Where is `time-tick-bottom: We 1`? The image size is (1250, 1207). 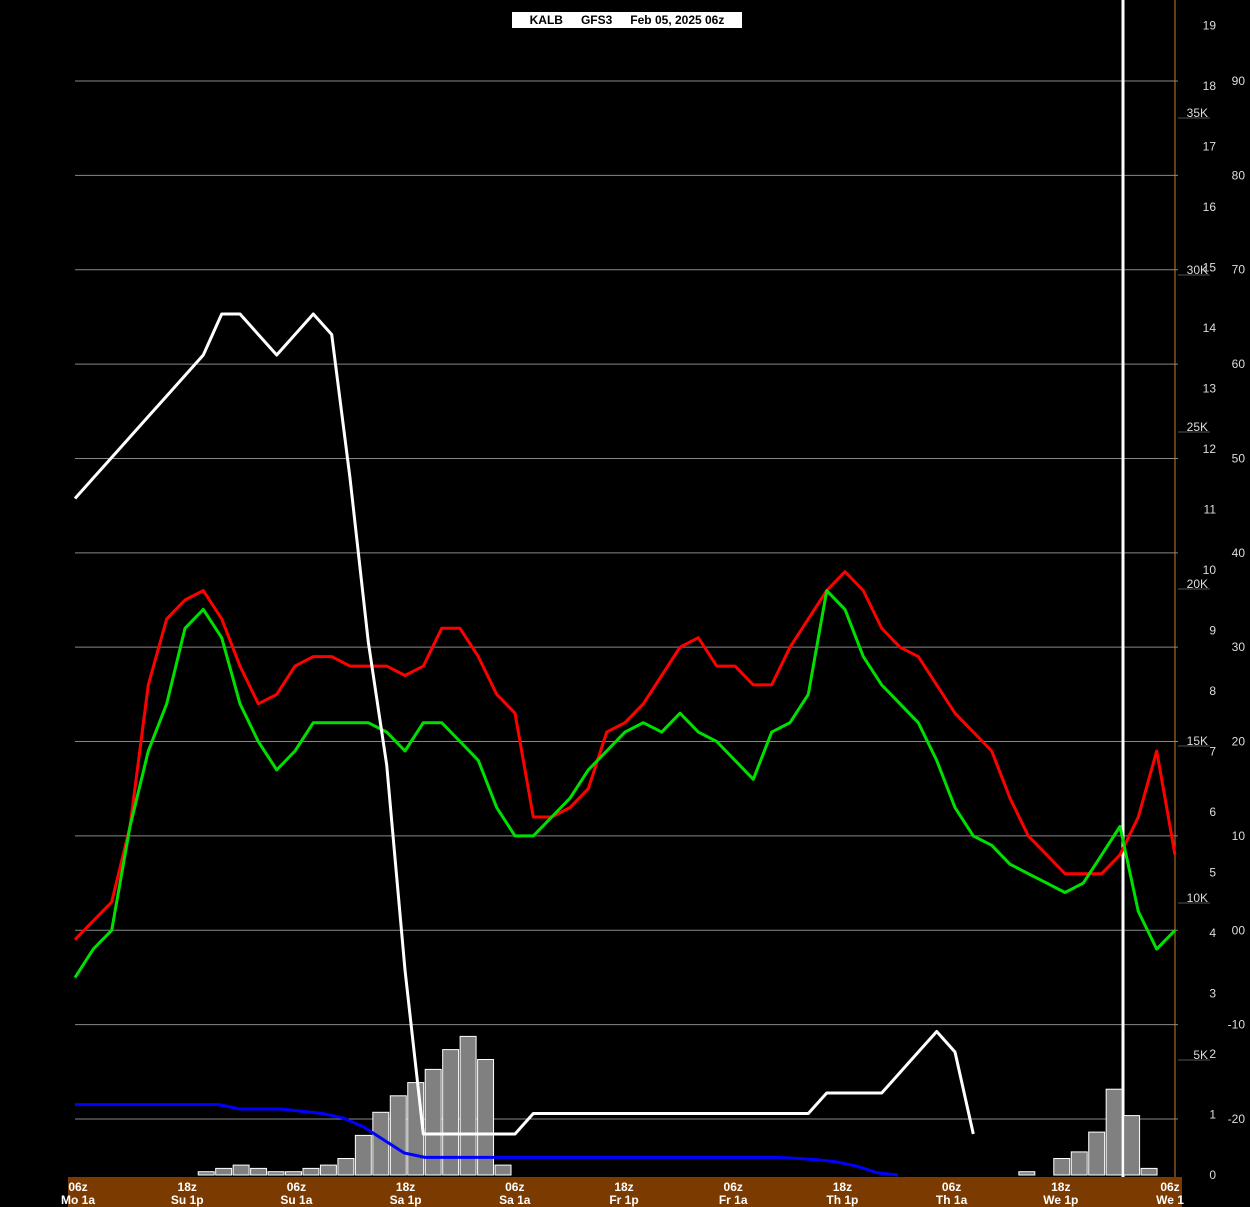 time-tick-bottom: We 1 is located at coordinates (1170, 1200).